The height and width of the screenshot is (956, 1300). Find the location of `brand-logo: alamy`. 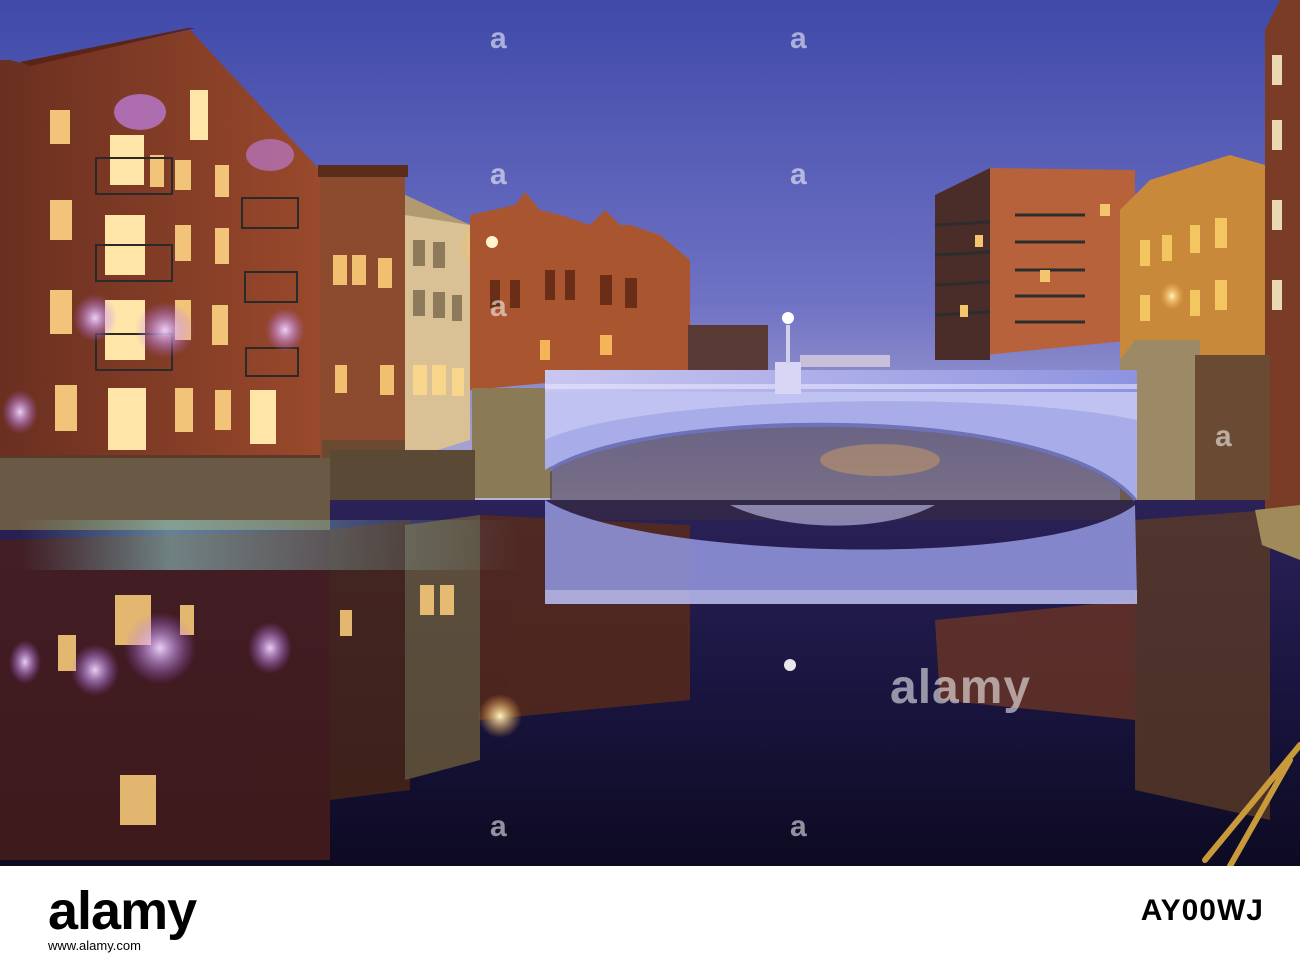

brand-logo: alamy is located at coordinates (122, 911).